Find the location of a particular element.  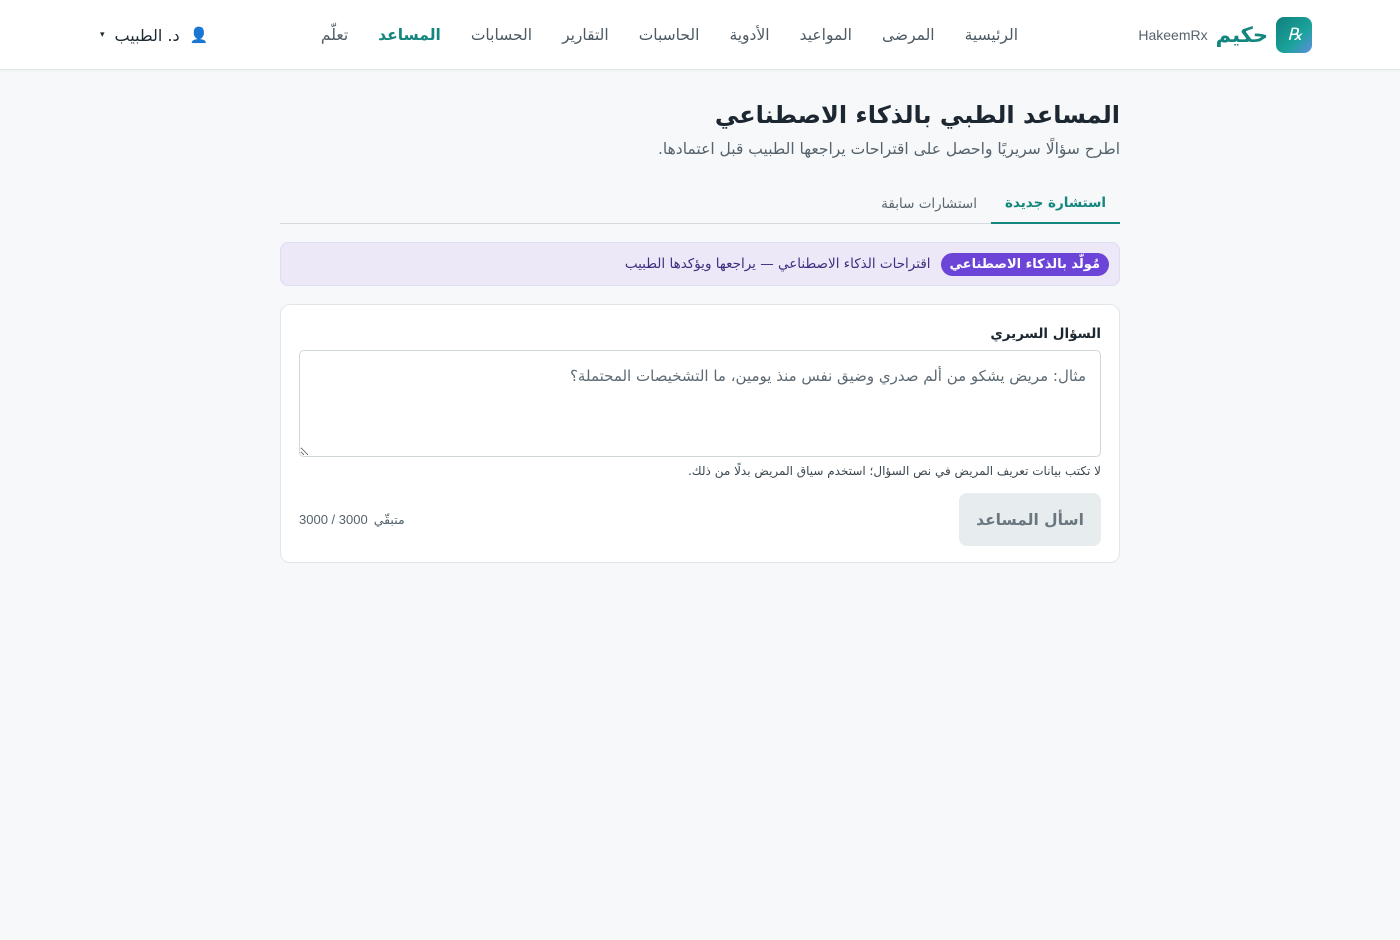

char-counter-label: متبقّي is located at coordinates (389, 519).